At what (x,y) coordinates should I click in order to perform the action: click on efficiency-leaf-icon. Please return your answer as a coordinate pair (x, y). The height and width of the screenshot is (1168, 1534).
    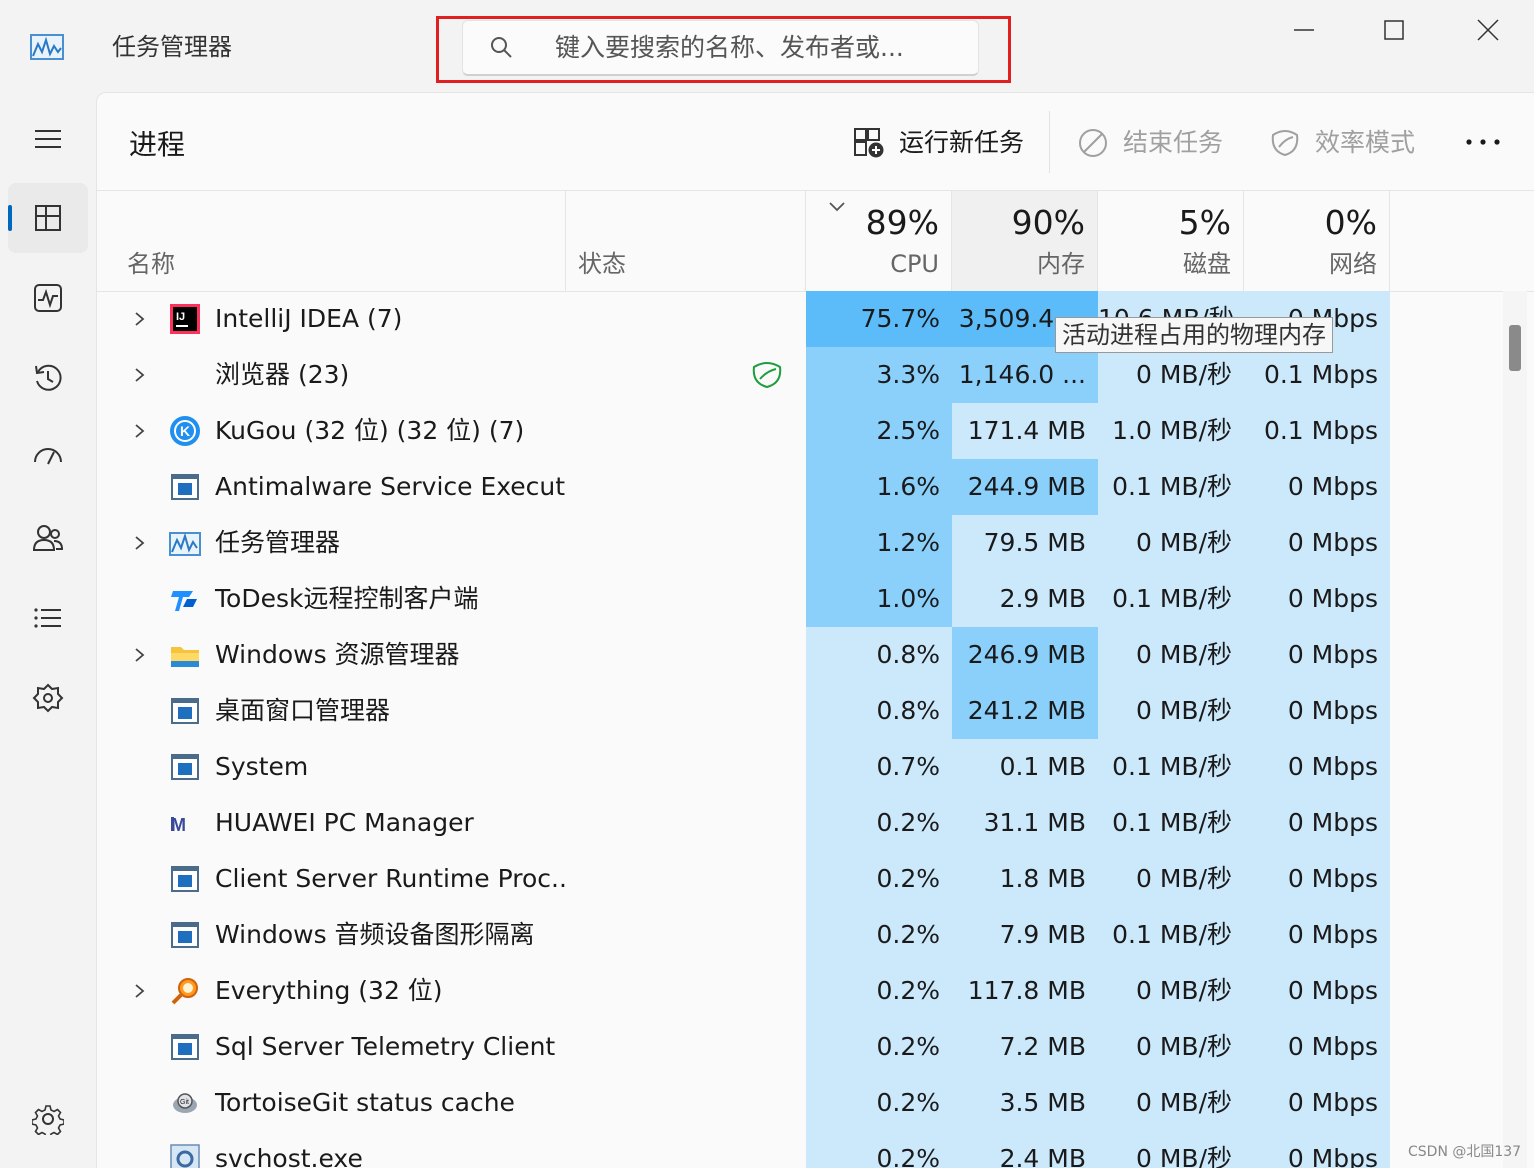
    Looking at the image, I should click on (767, 375).